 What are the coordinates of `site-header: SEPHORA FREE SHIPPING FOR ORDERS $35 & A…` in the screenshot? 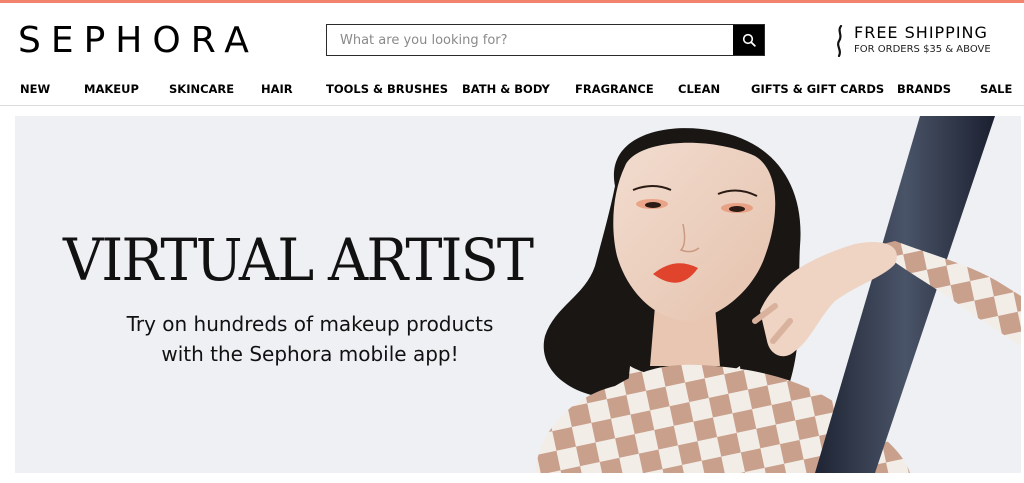 It's located at (512, 38).